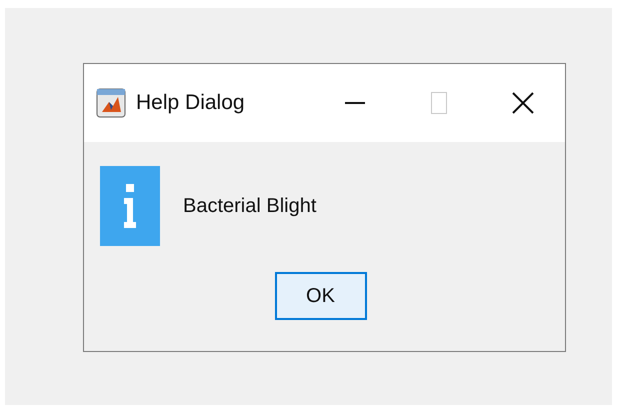 This screenshot has height=410, width=617. Describe the element at coordinates (130, 206) in the screenshot. I see `info-icon` at that location.